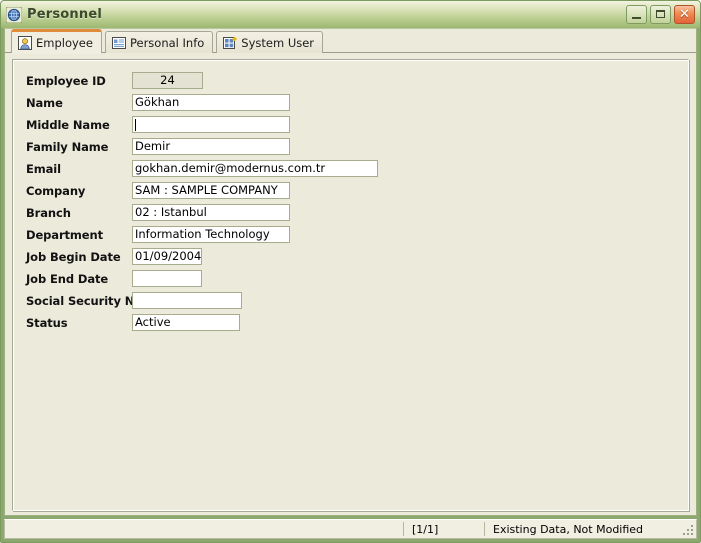 This screenshot has height=543, width=701. What do you see at coordinates (211, 234) in the screenshot?
I see `department-field: Information Technology` at bounding box center [211, 234].